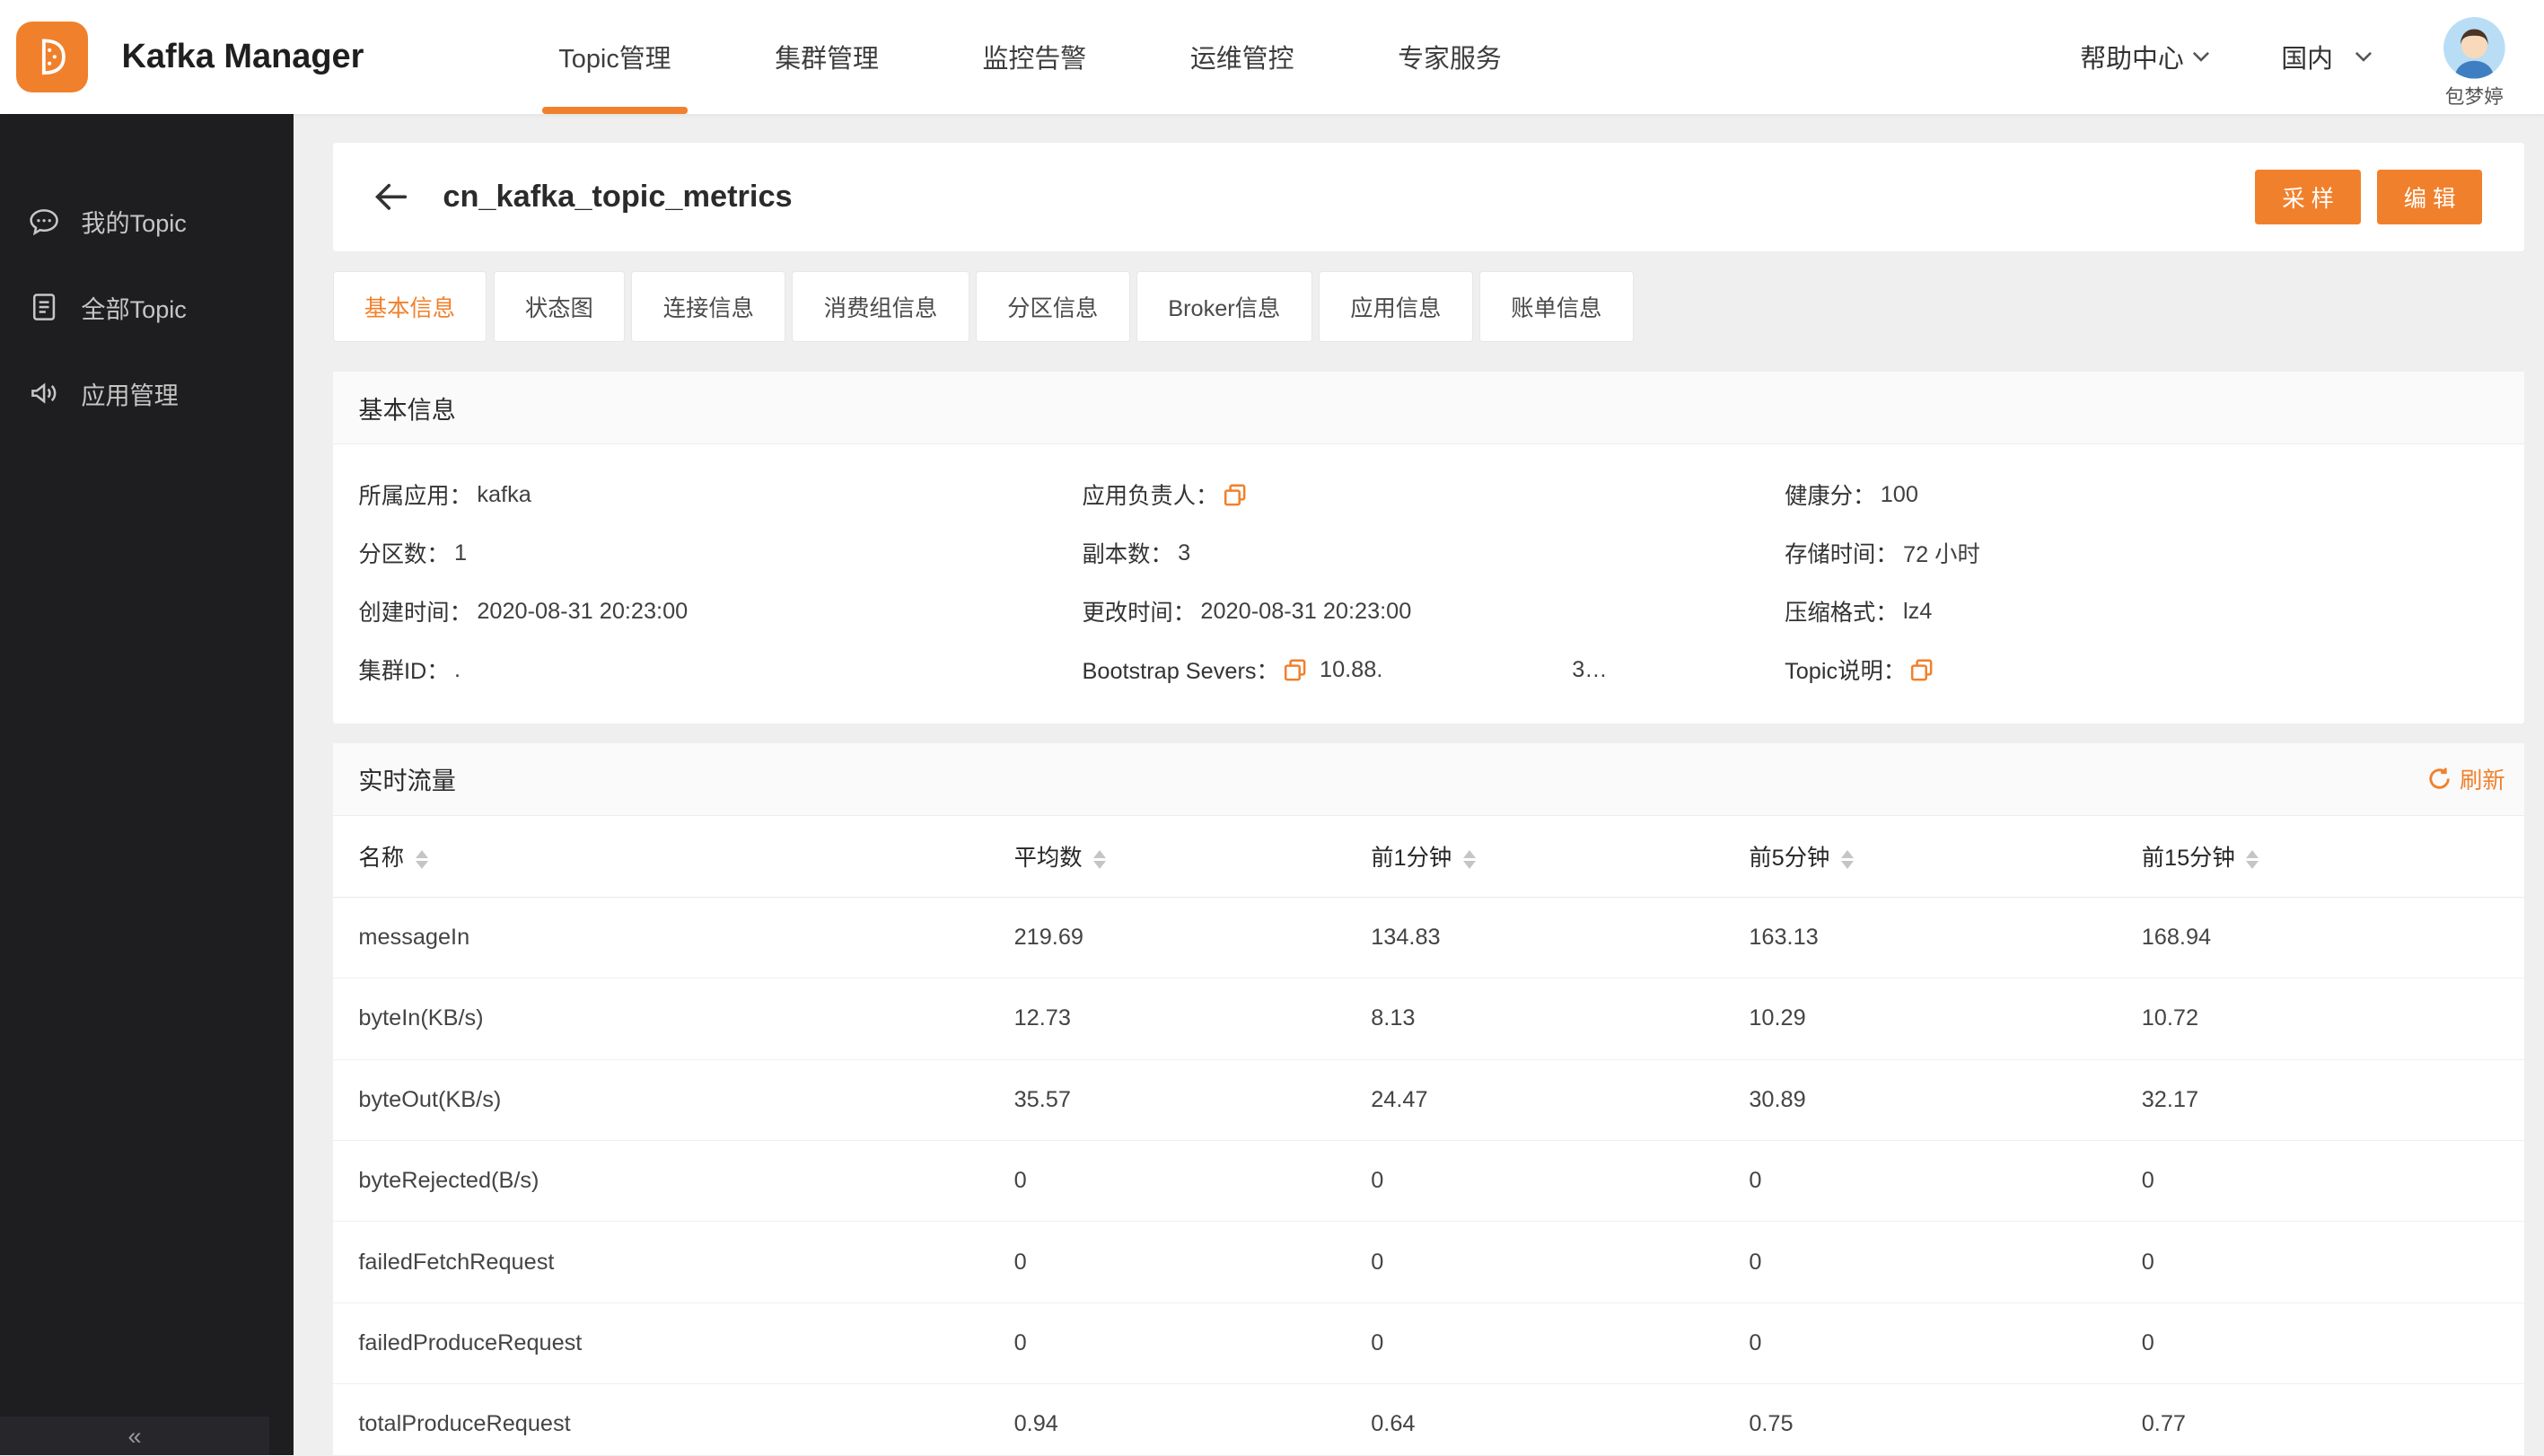 This screenshot has width=2544, height=1456. What do you see at coordinates (1945, 938) in the screenshot?
I see `metric-value: 163.13` at bounding box center [1945, 938].